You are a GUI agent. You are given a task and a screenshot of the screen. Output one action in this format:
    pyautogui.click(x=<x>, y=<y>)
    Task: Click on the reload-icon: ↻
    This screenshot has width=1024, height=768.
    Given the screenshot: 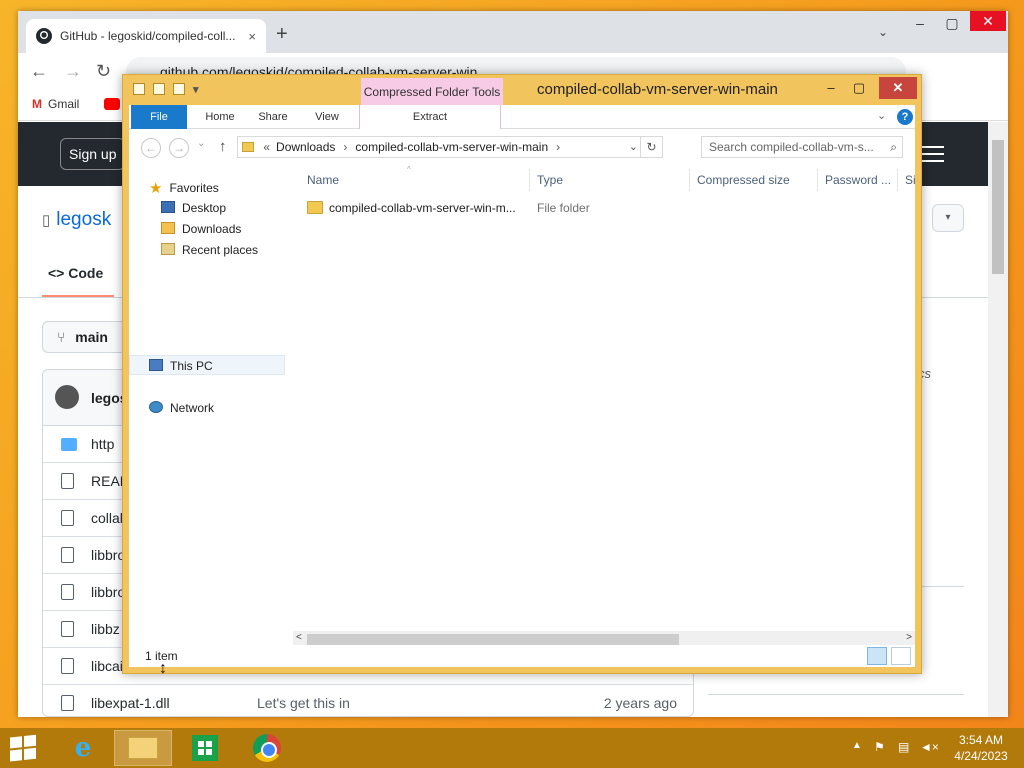 What is the action you would take?
    pyautogui.click(x=103, y=71)
    